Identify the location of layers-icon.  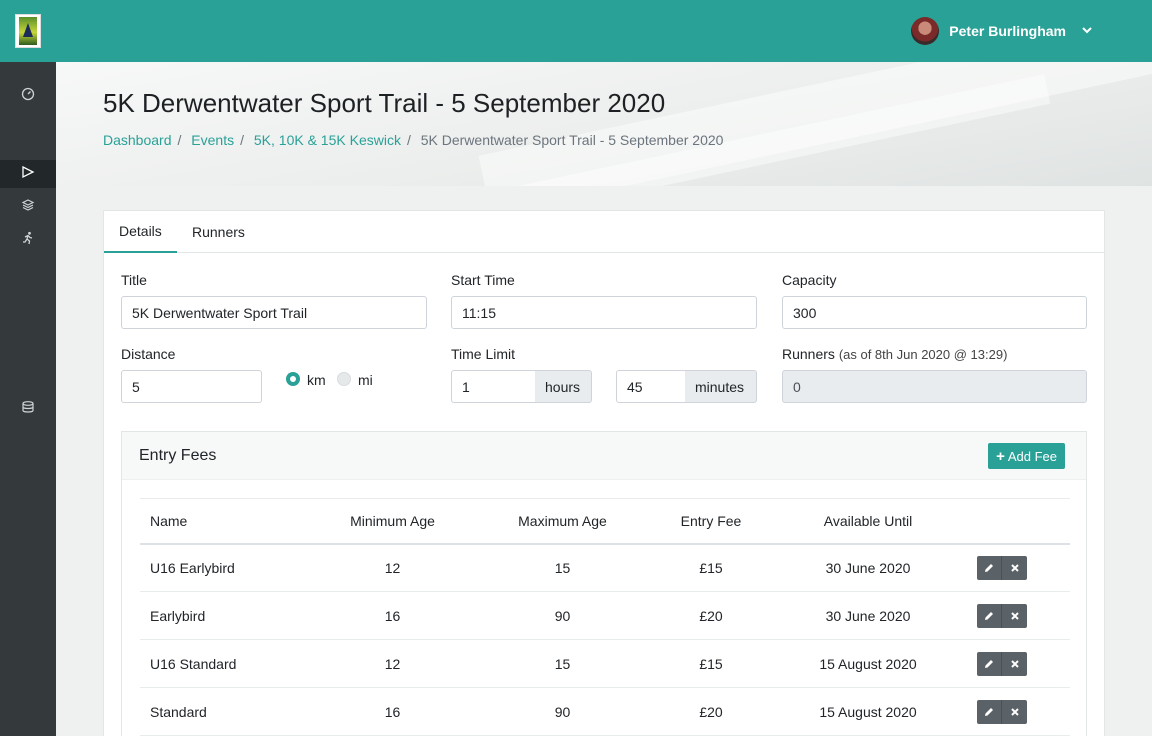
(28, 207).